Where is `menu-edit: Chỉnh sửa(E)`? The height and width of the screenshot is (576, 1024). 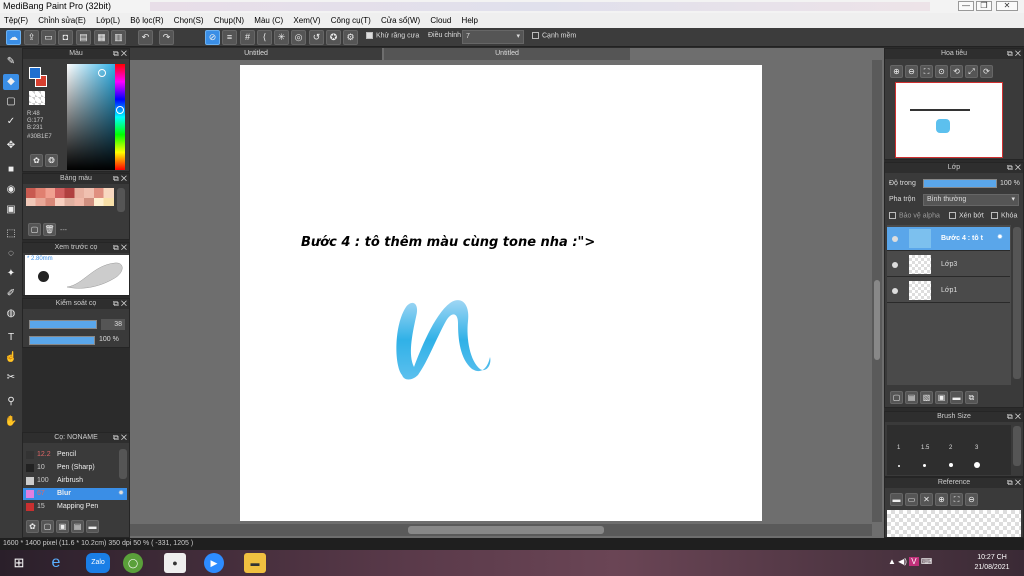
menu-edit: Chỉnh sửa(E) is located at coordinates (62, 20).